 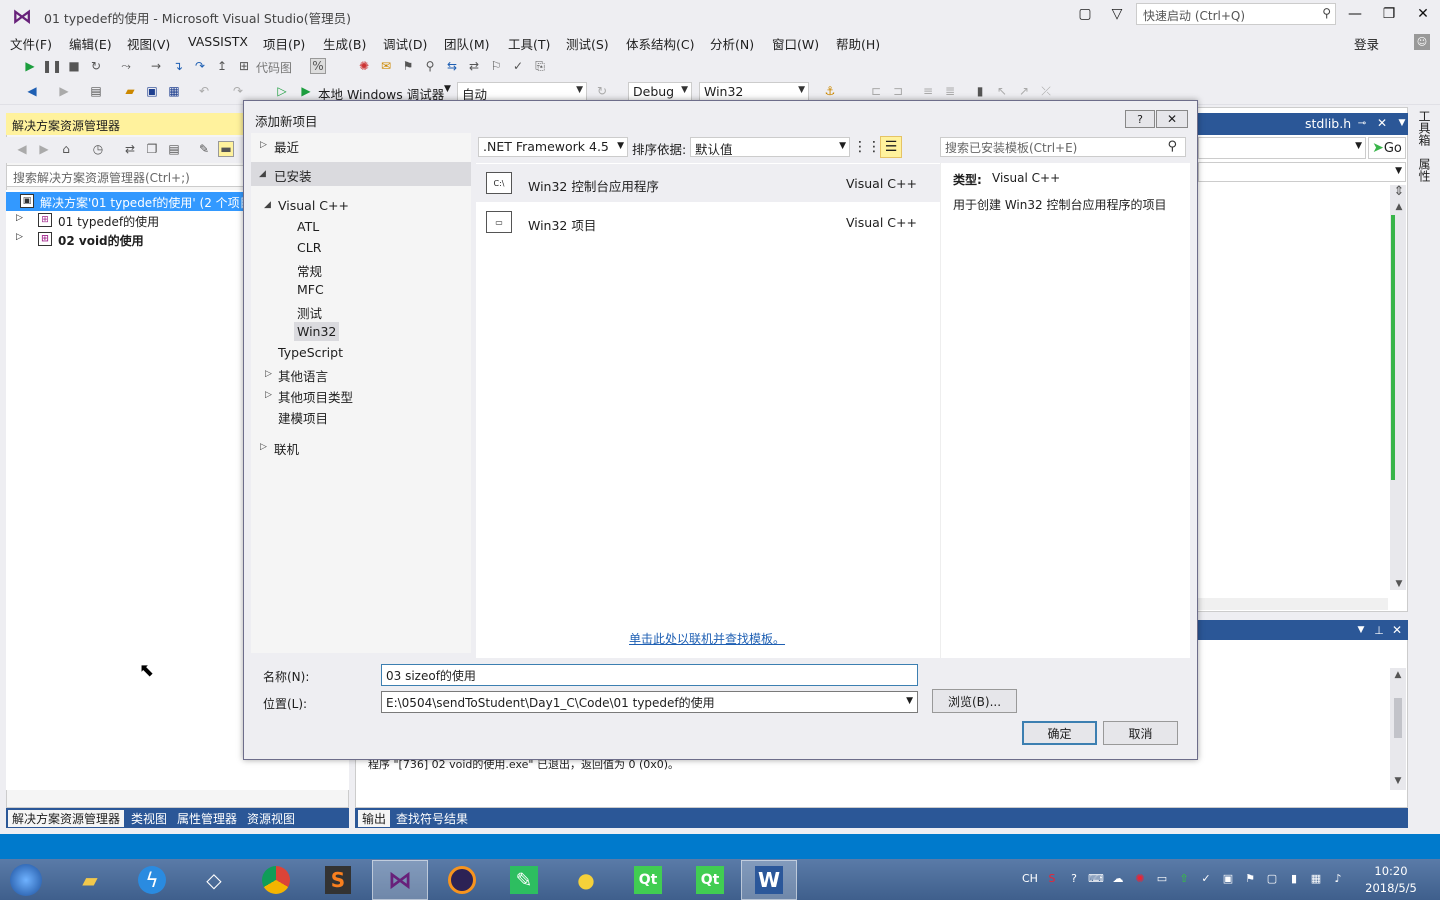 I want to click on tab-stdlib-h: stdlib.h, so click(x=1328, y=123).